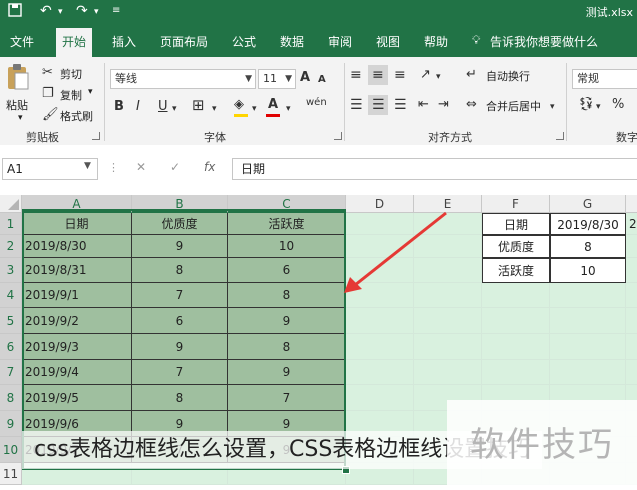  What do you see at coordinates (11, 450) in the screenshot?
I see `row-header-10: 10` at bounding box center [11, 450].